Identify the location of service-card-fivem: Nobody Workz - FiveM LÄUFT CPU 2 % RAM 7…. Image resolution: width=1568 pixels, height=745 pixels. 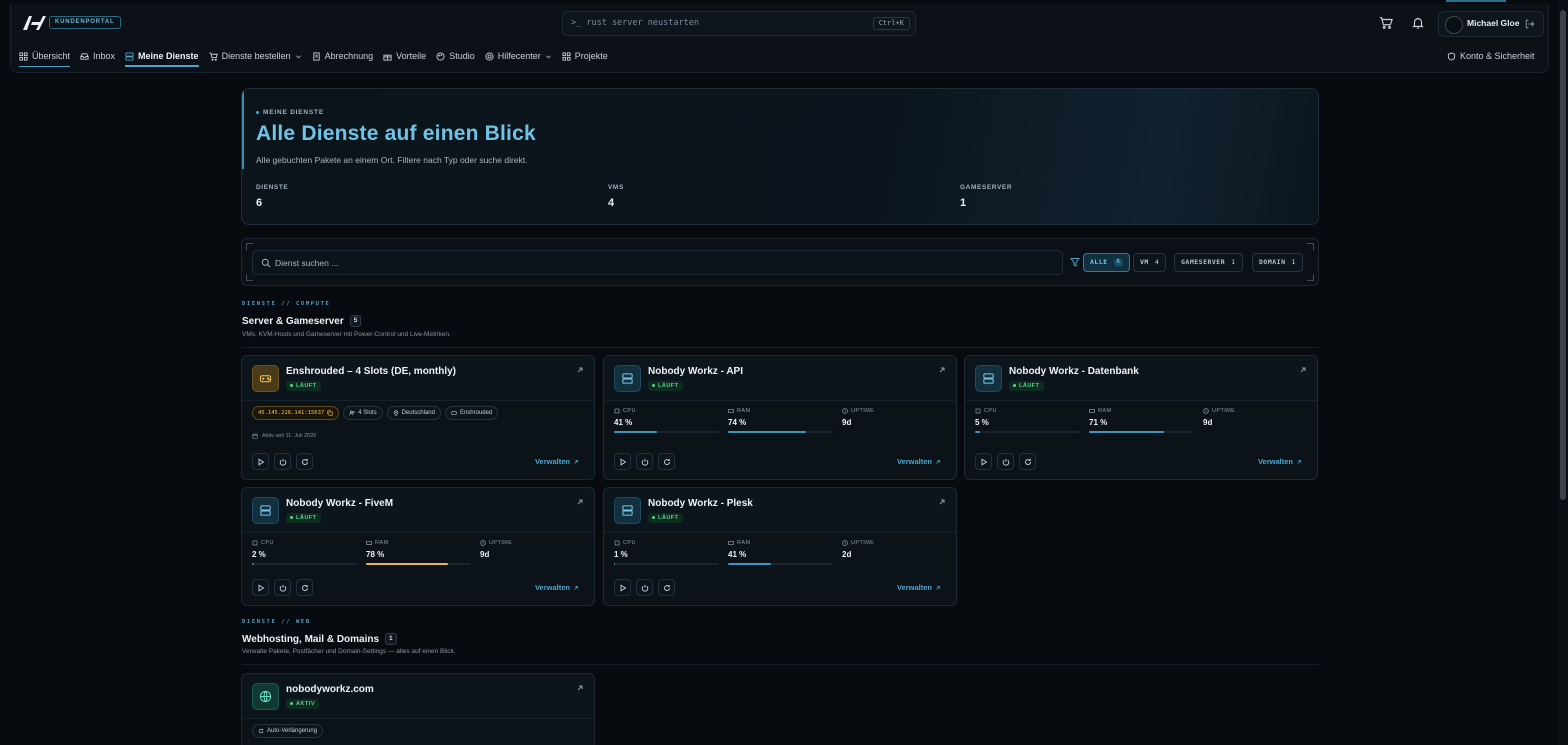
(418, 546).